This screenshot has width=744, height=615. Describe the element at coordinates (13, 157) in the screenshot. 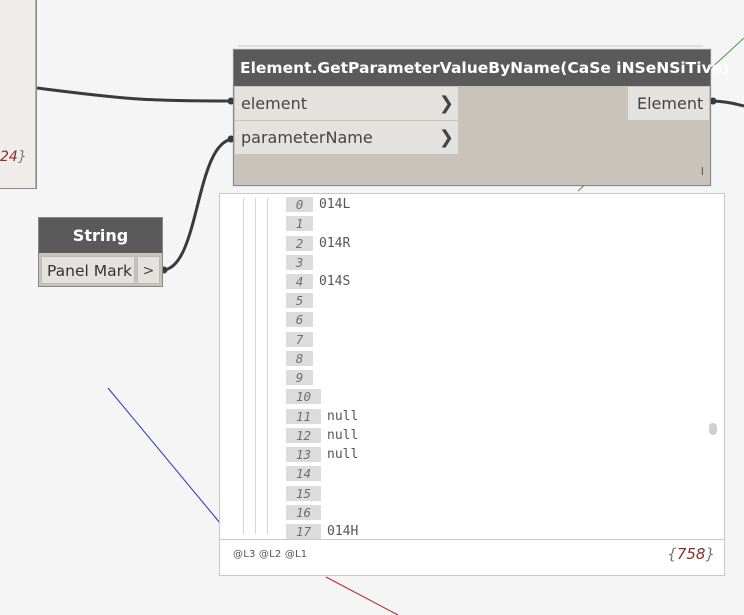

I see `upstream-item-count: 24}` at that location.